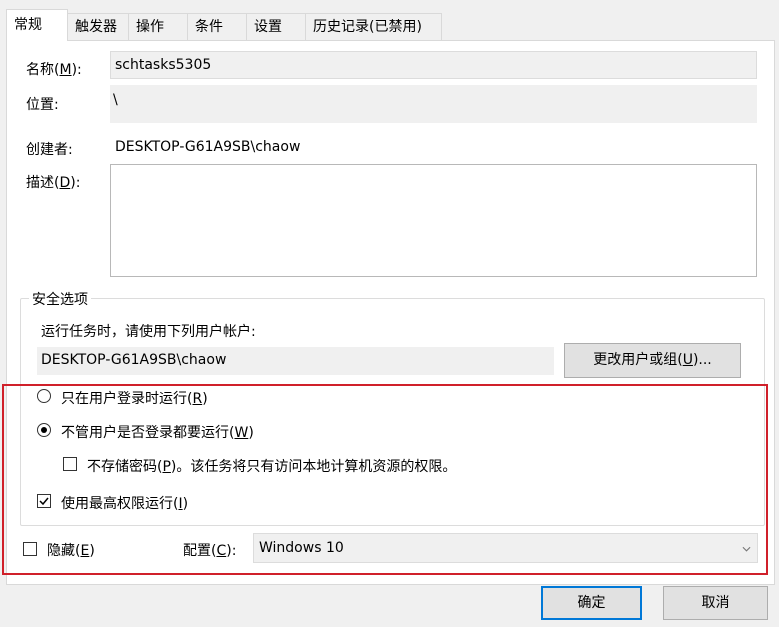 This screenshot has height=627, width=779. What do you see at coordinates (157, 432) in the screenshot?
I see `run-whether-logged-on-label: 不管用户是否登录都要运行(W)` at bounding box center [157, 432].